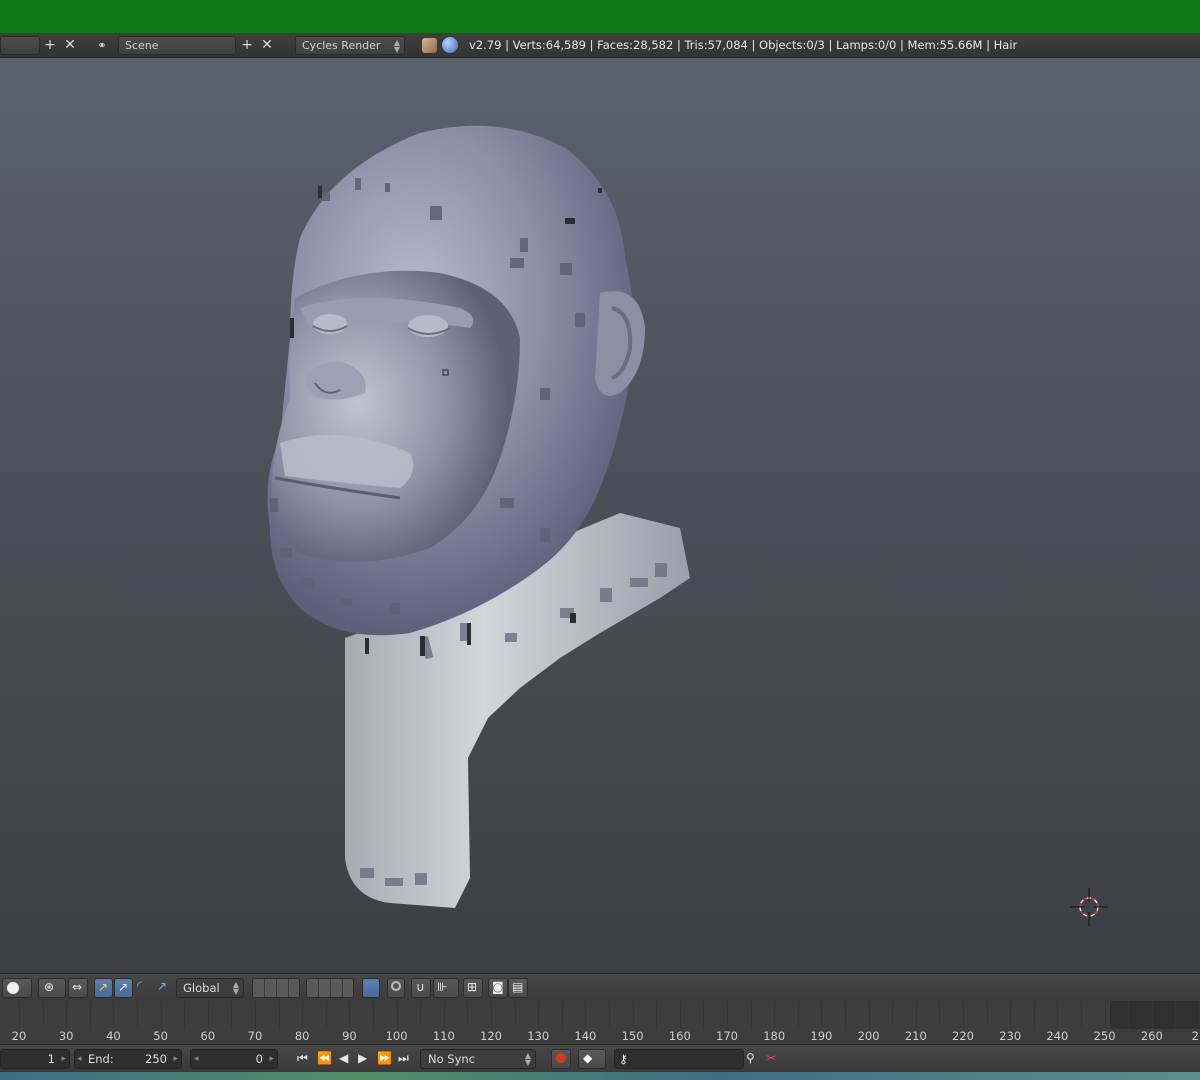 Image resolution: width=1200 pixels, height=1080 pixels. I want to click on end-frame-field: ◂ End: 250 ▸, so click(128, 1059).